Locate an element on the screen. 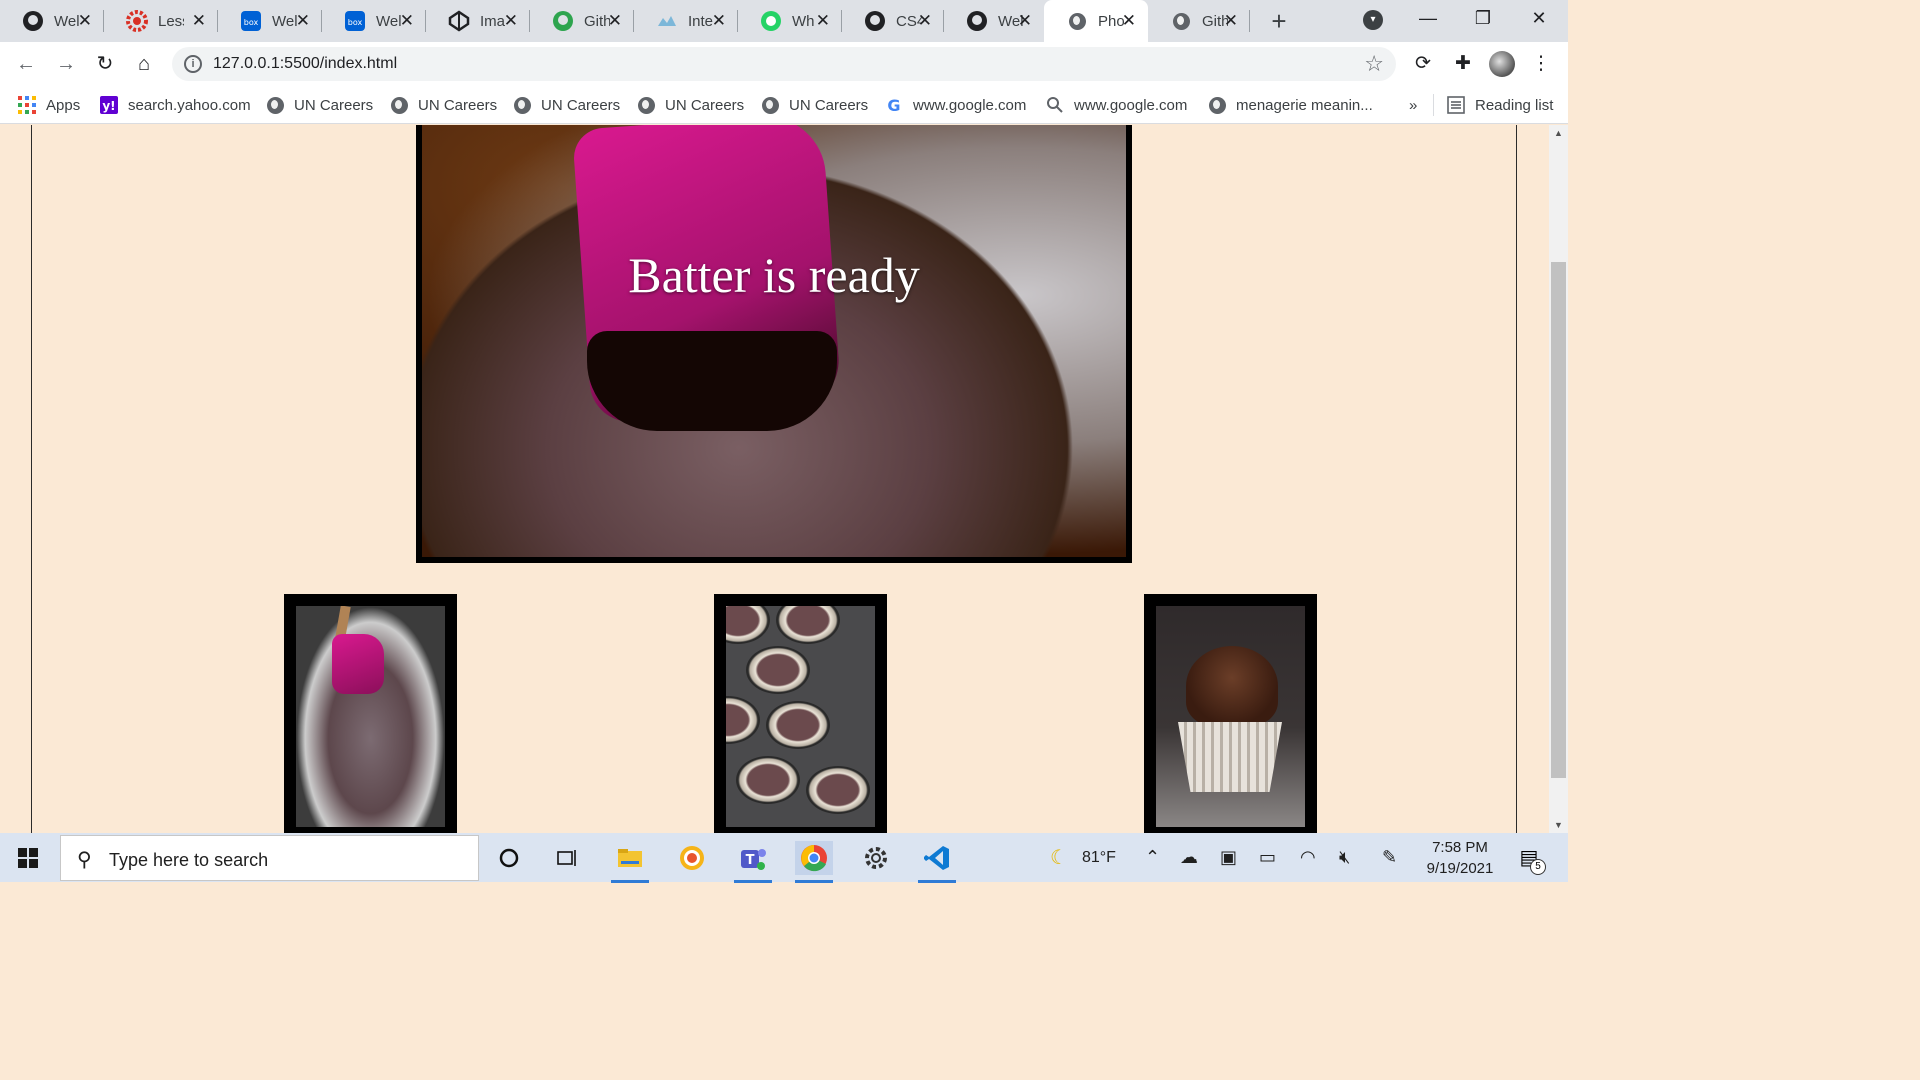 This screenshot has height=1080, width=1920. wifi-icon: ◠ is located at coordinates (1308, 857).